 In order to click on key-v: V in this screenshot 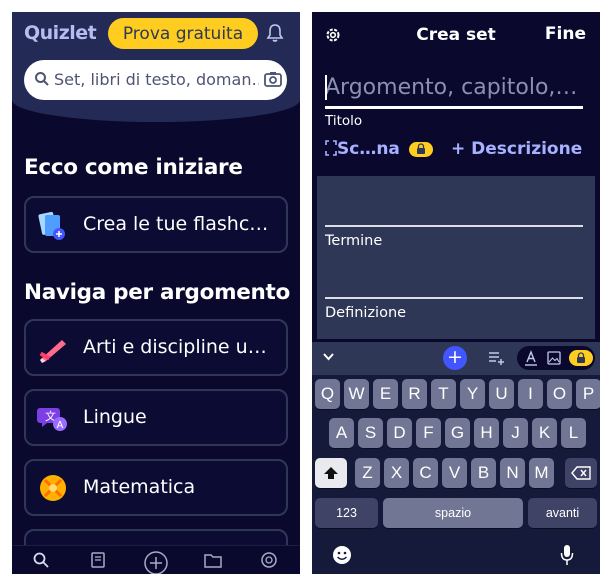, I will do `click(454, 473)`.